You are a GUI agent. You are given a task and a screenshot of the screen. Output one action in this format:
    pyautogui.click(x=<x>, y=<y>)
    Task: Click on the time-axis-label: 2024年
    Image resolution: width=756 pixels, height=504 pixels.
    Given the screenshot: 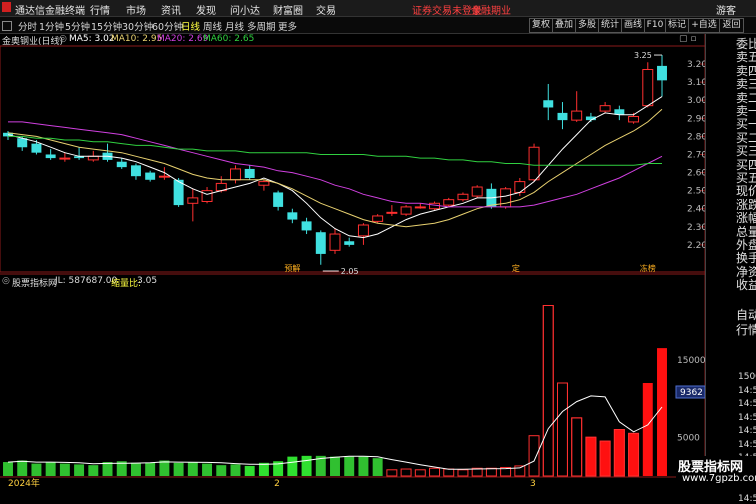 What is the action you would take?
    pyautogui.click(x=24, y=482)
    